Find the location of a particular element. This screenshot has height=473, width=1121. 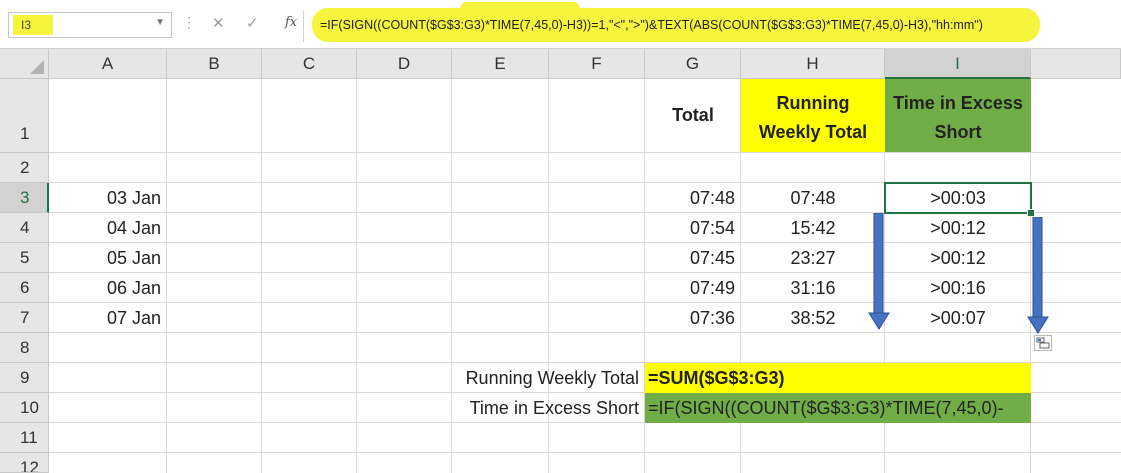

header-excess-line2: Short is located at coordinates (958, 132).